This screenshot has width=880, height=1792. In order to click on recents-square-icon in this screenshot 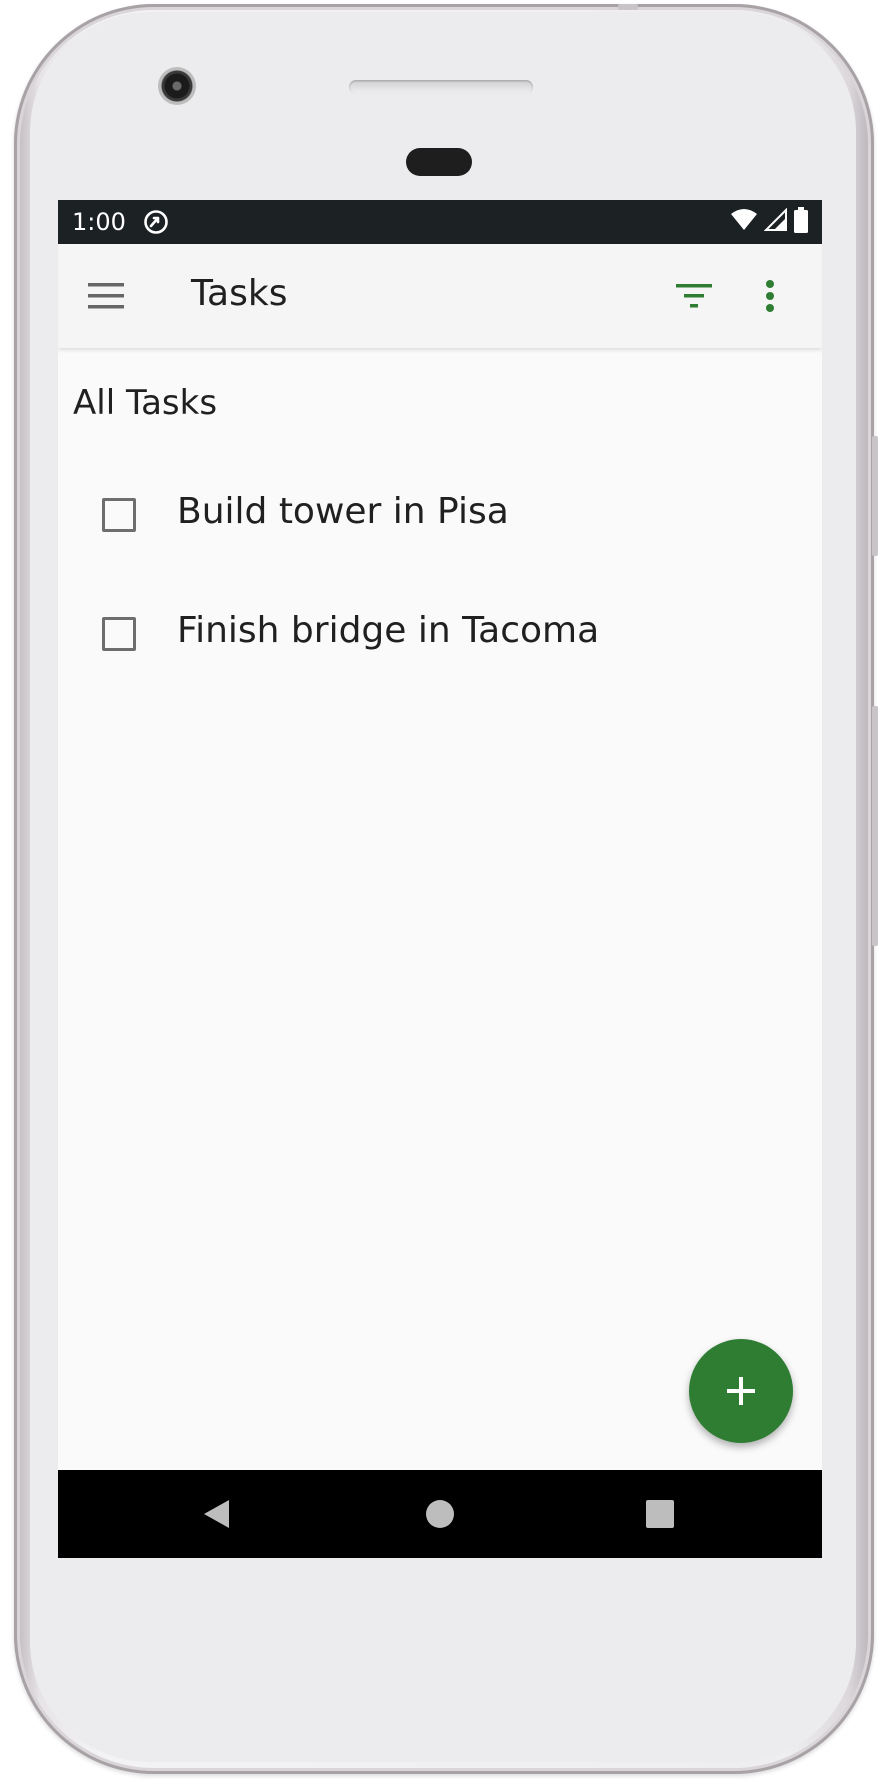, I will do `click(660, 1514)`.